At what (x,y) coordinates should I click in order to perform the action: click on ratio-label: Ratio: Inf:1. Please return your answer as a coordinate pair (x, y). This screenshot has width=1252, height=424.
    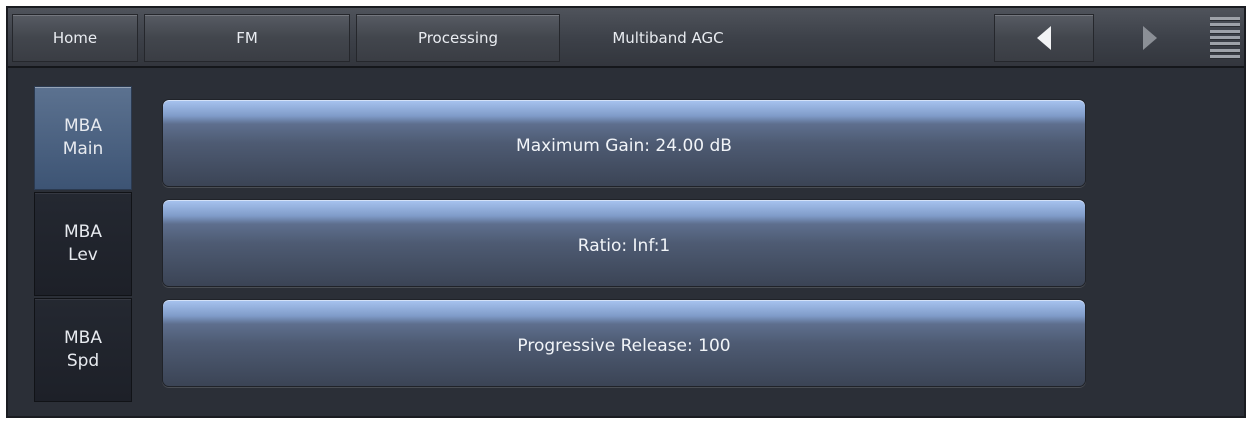
    Looking at the image, I should click on (624, 246).